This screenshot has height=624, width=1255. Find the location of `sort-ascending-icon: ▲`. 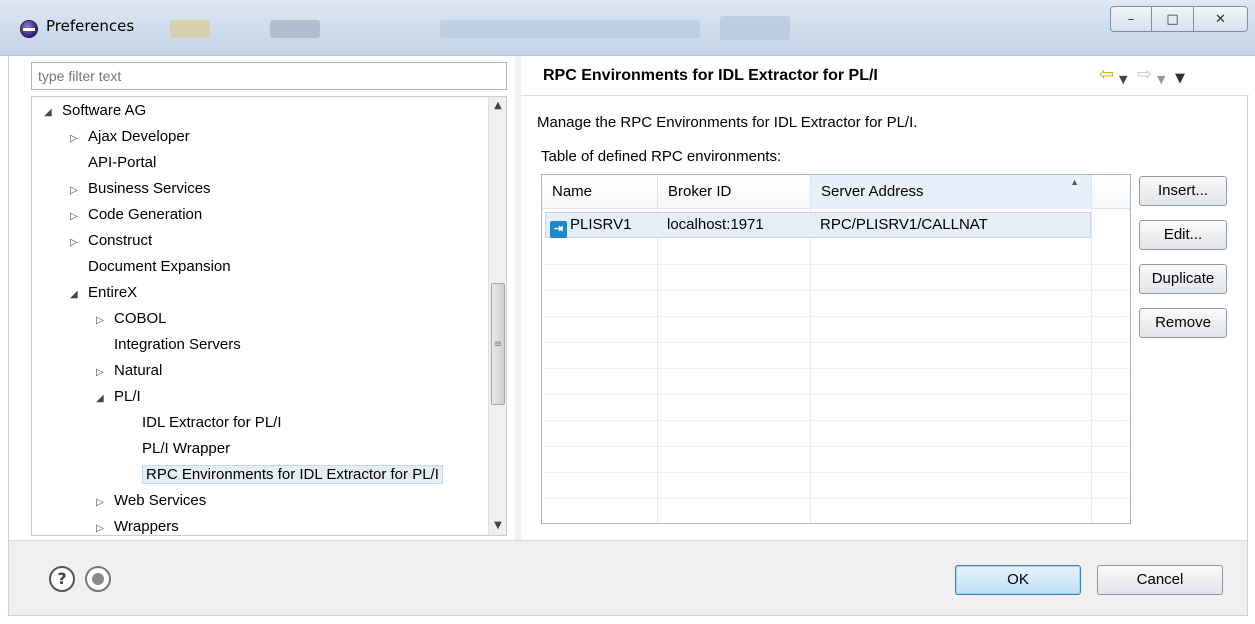

sort-ascending-icon: ▲ is located at coordinates (1074, 182).